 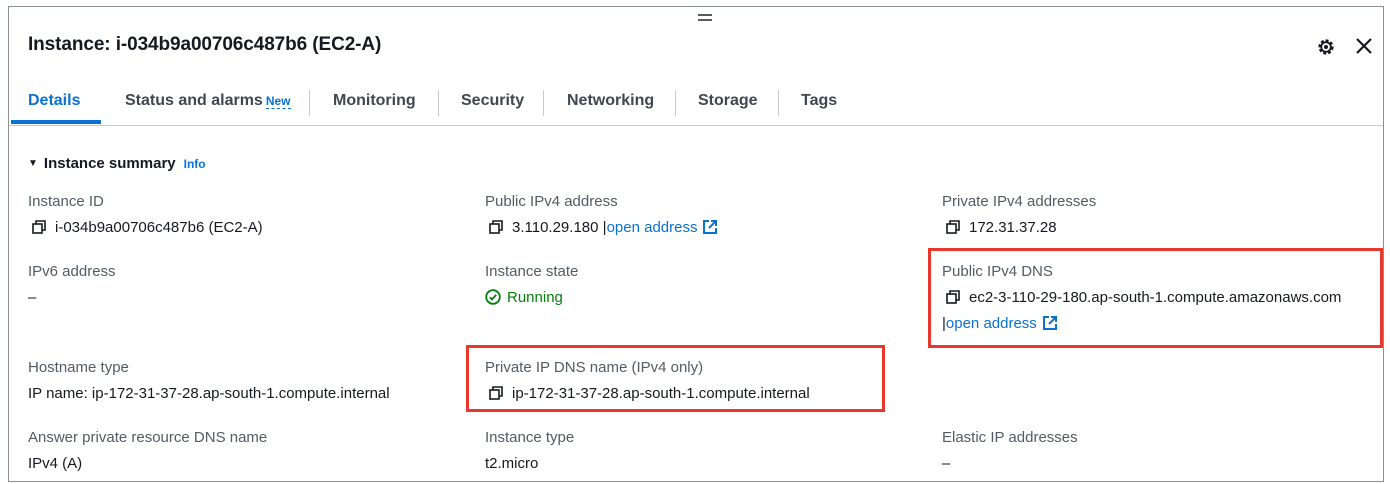 I want to click on instance-state-value: Running, so click(x=524, y=299).